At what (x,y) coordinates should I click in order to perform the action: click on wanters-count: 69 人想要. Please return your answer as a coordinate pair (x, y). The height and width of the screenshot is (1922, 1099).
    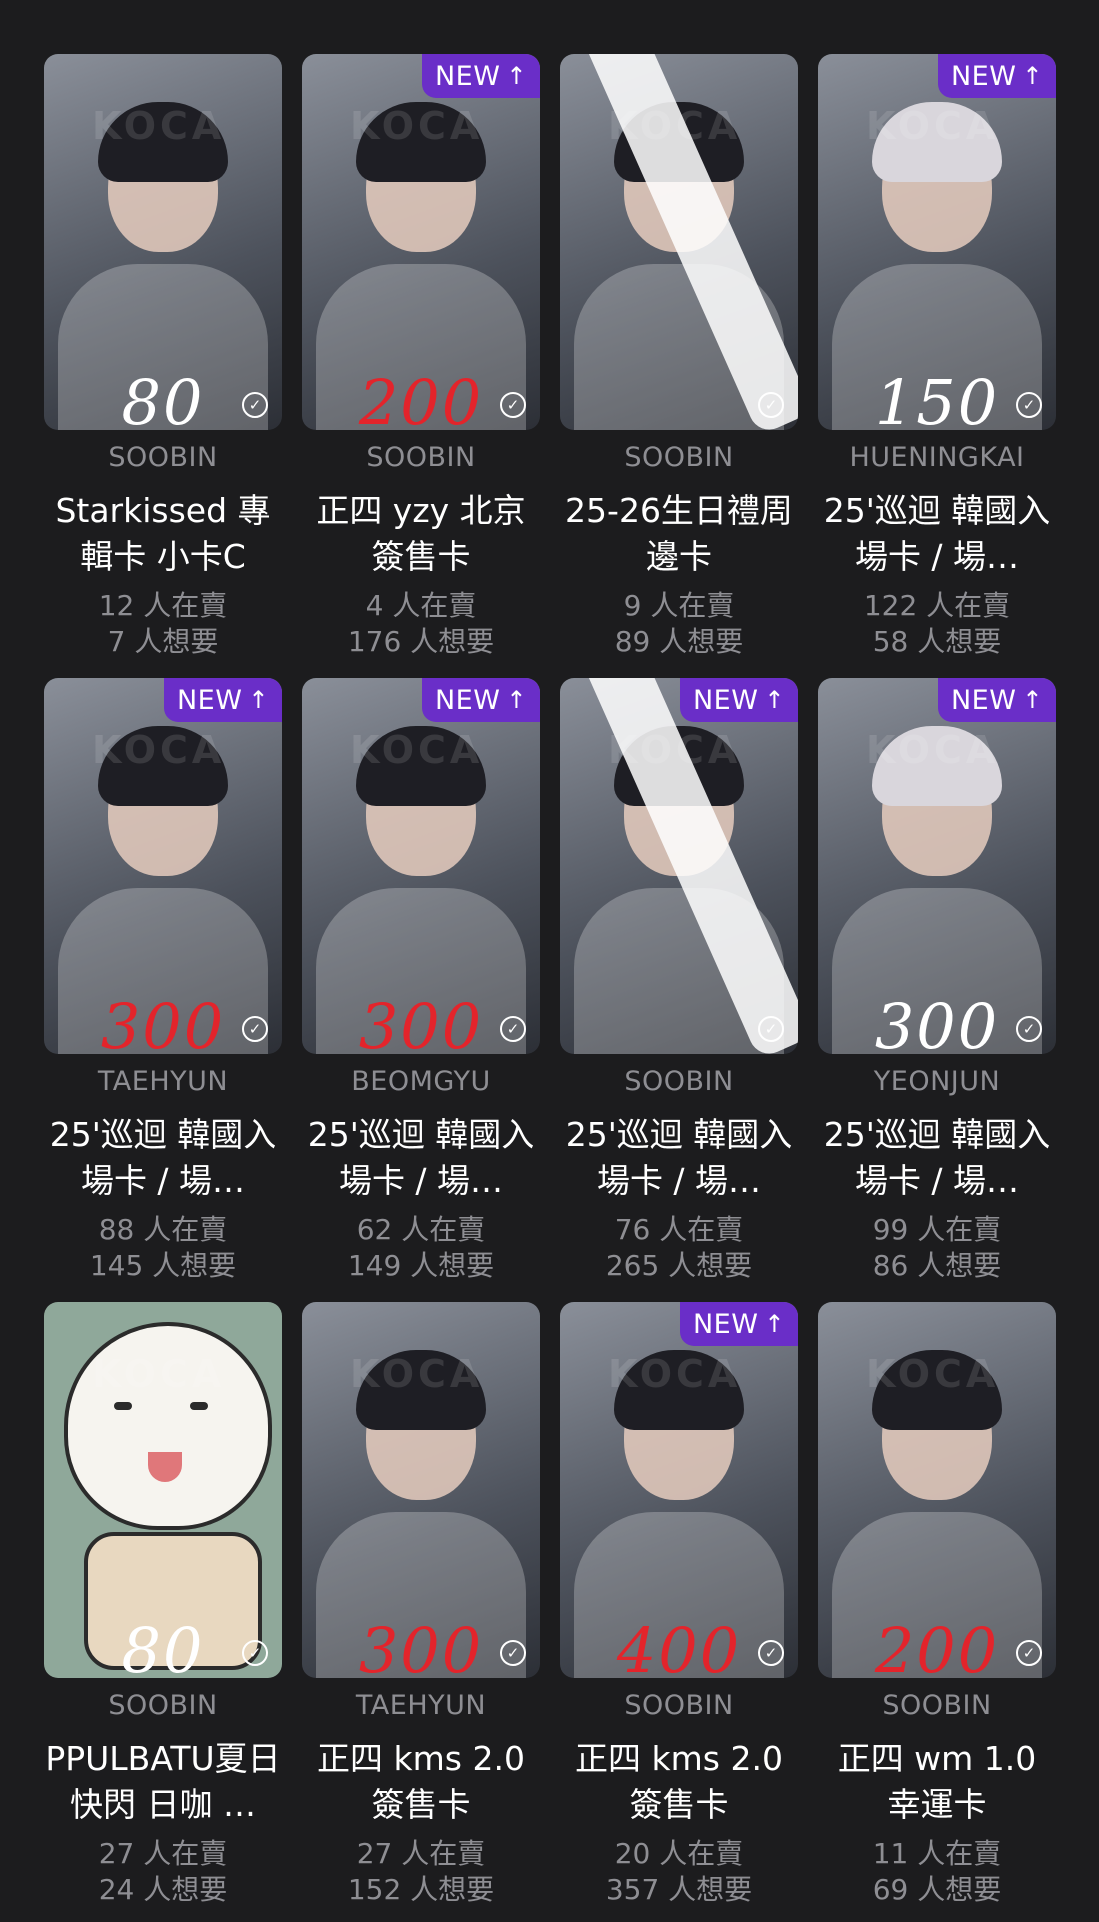
    Looking at the image, I should click on (937, 1889).